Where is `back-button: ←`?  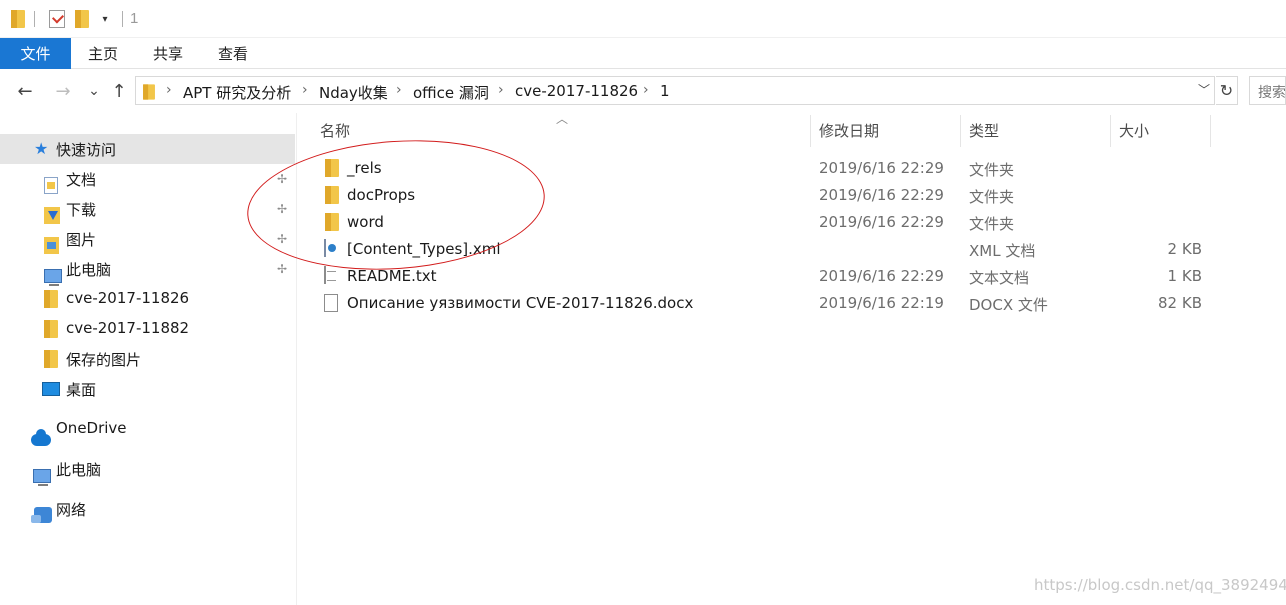 back-button: ← is located at coordinates (25, 91).